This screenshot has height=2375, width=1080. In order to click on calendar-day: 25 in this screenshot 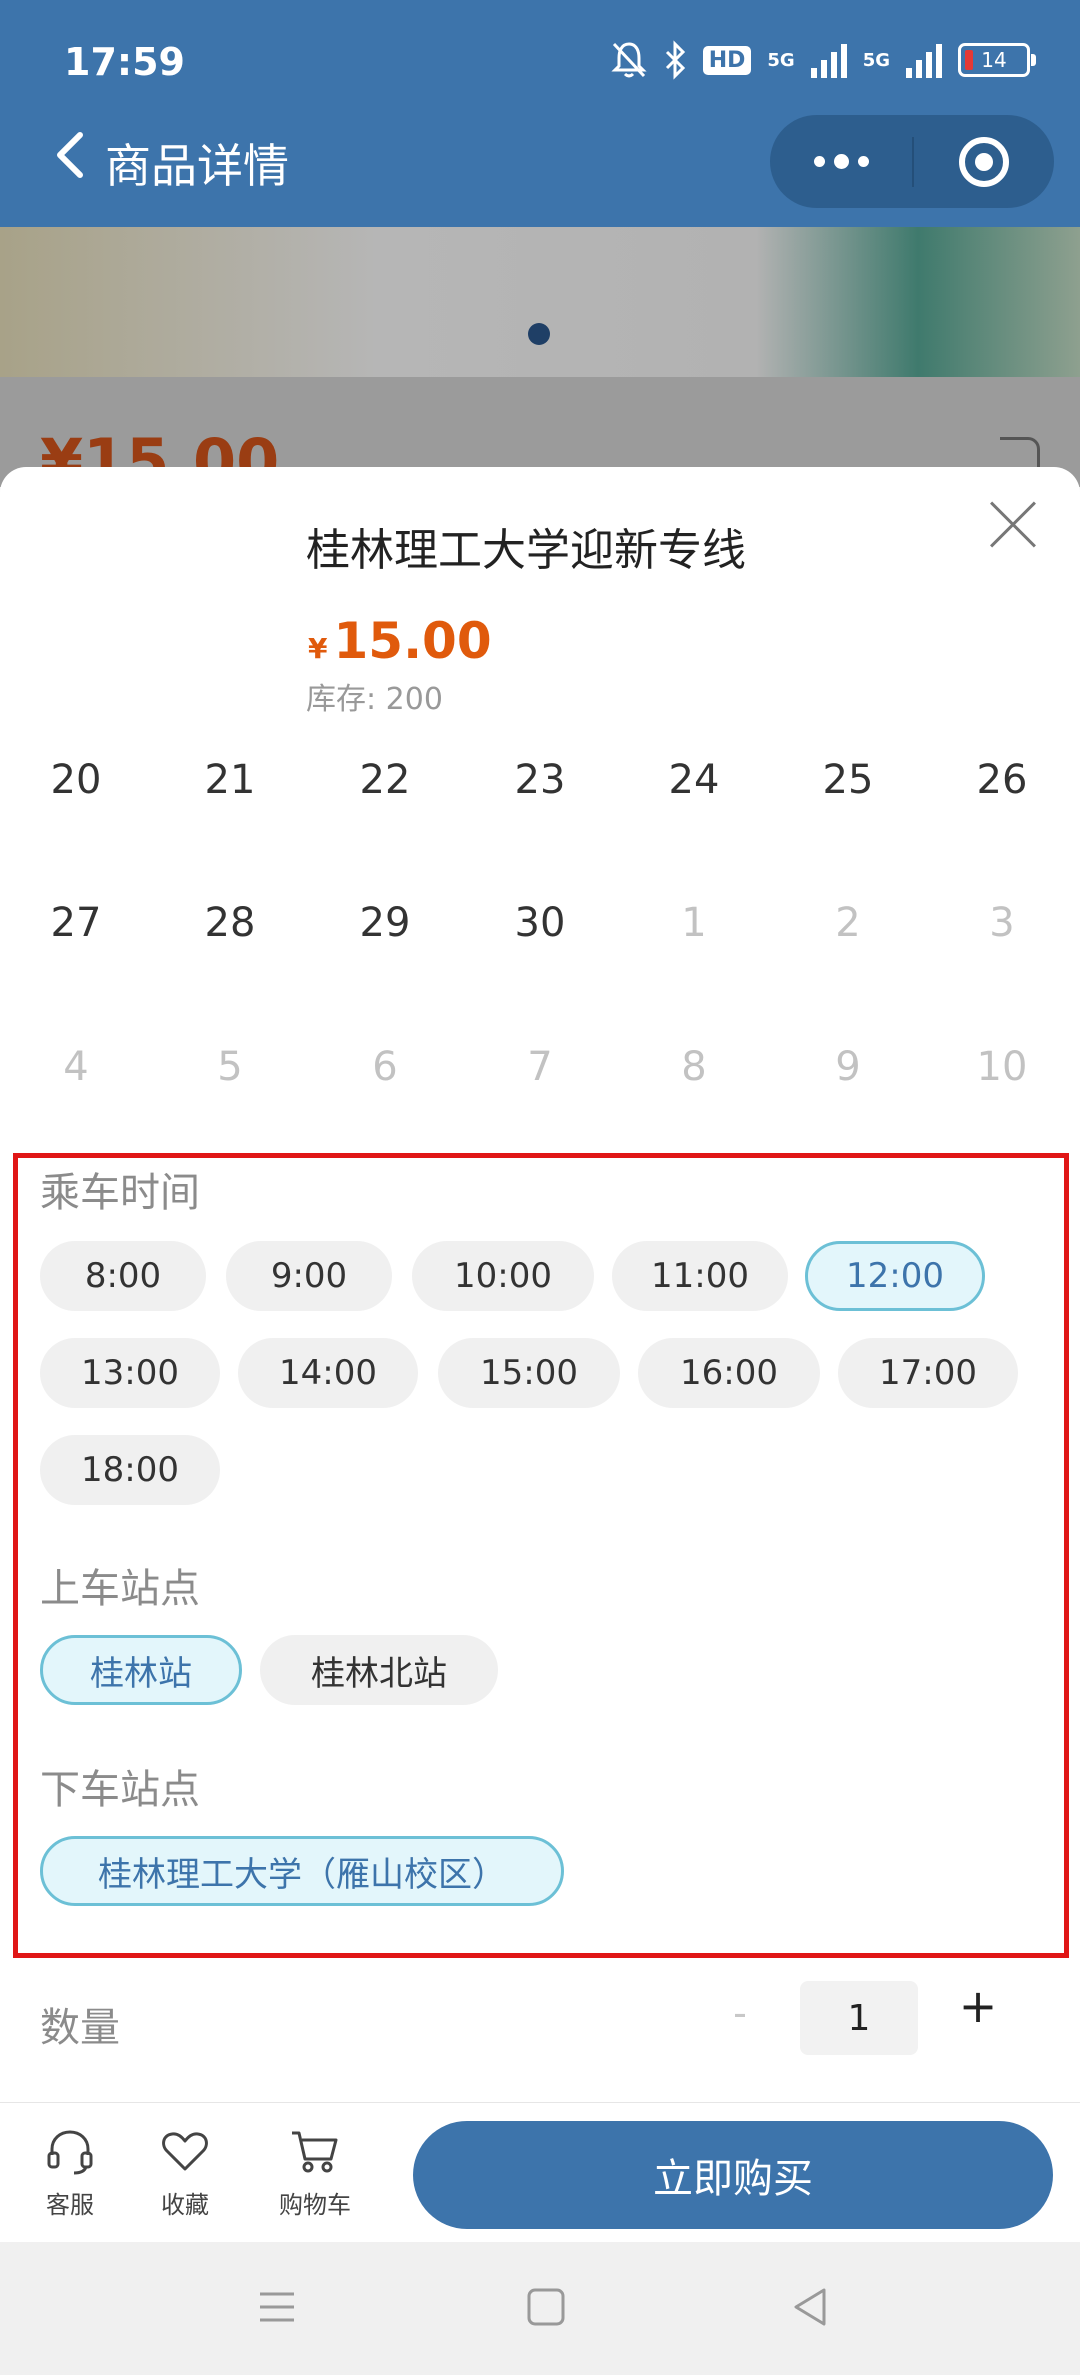, I will do `click(848, 780)`.